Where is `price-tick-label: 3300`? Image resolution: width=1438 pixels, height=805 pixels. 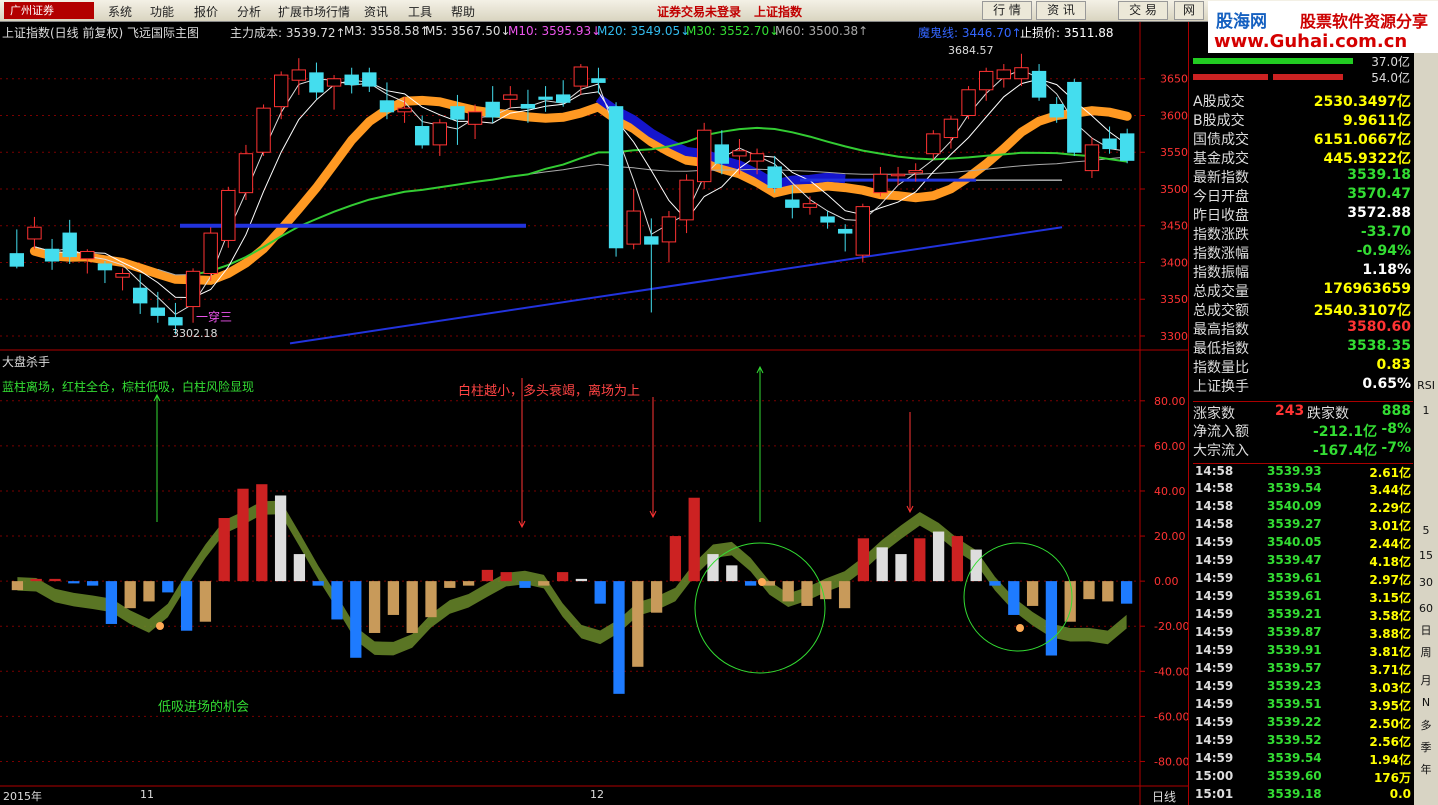
price-tick-label: 3300 is located at coordinates (1174, 336).